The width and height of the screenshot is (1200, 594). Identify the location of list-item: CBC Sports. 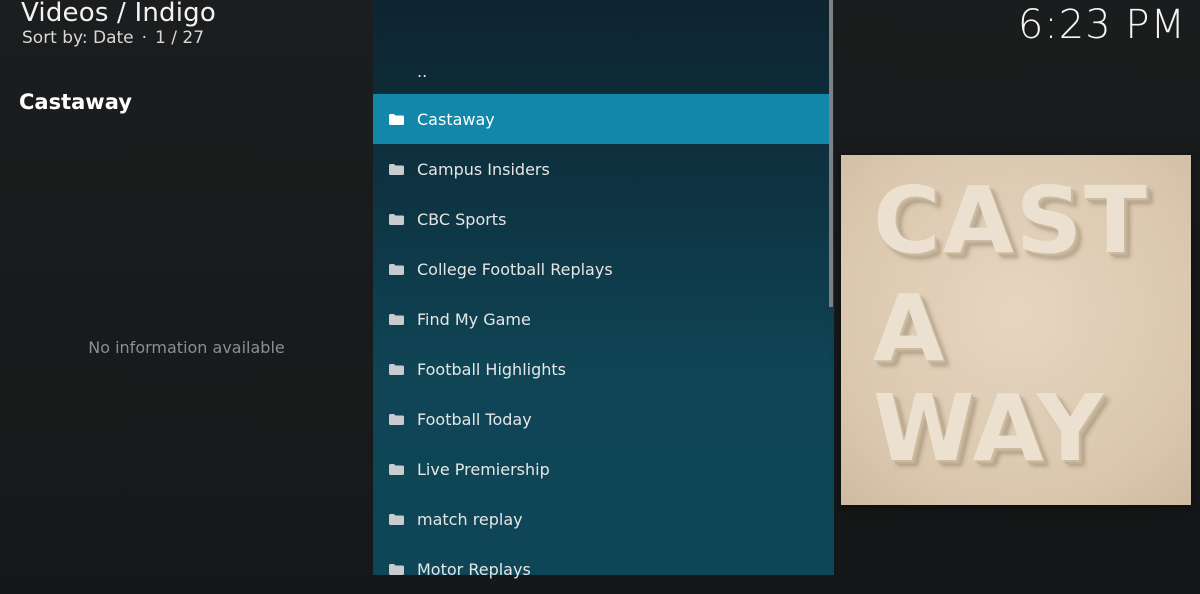
(601, 219).